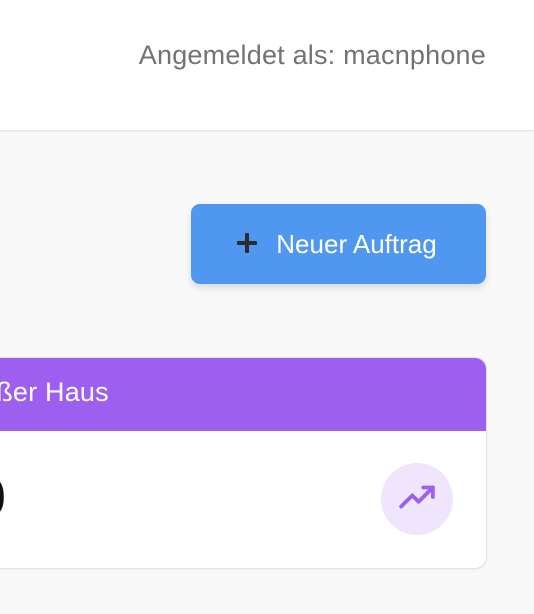  I want to click on logged-in-user-label: Angemeldet als: macnphone, so click(312, 55).